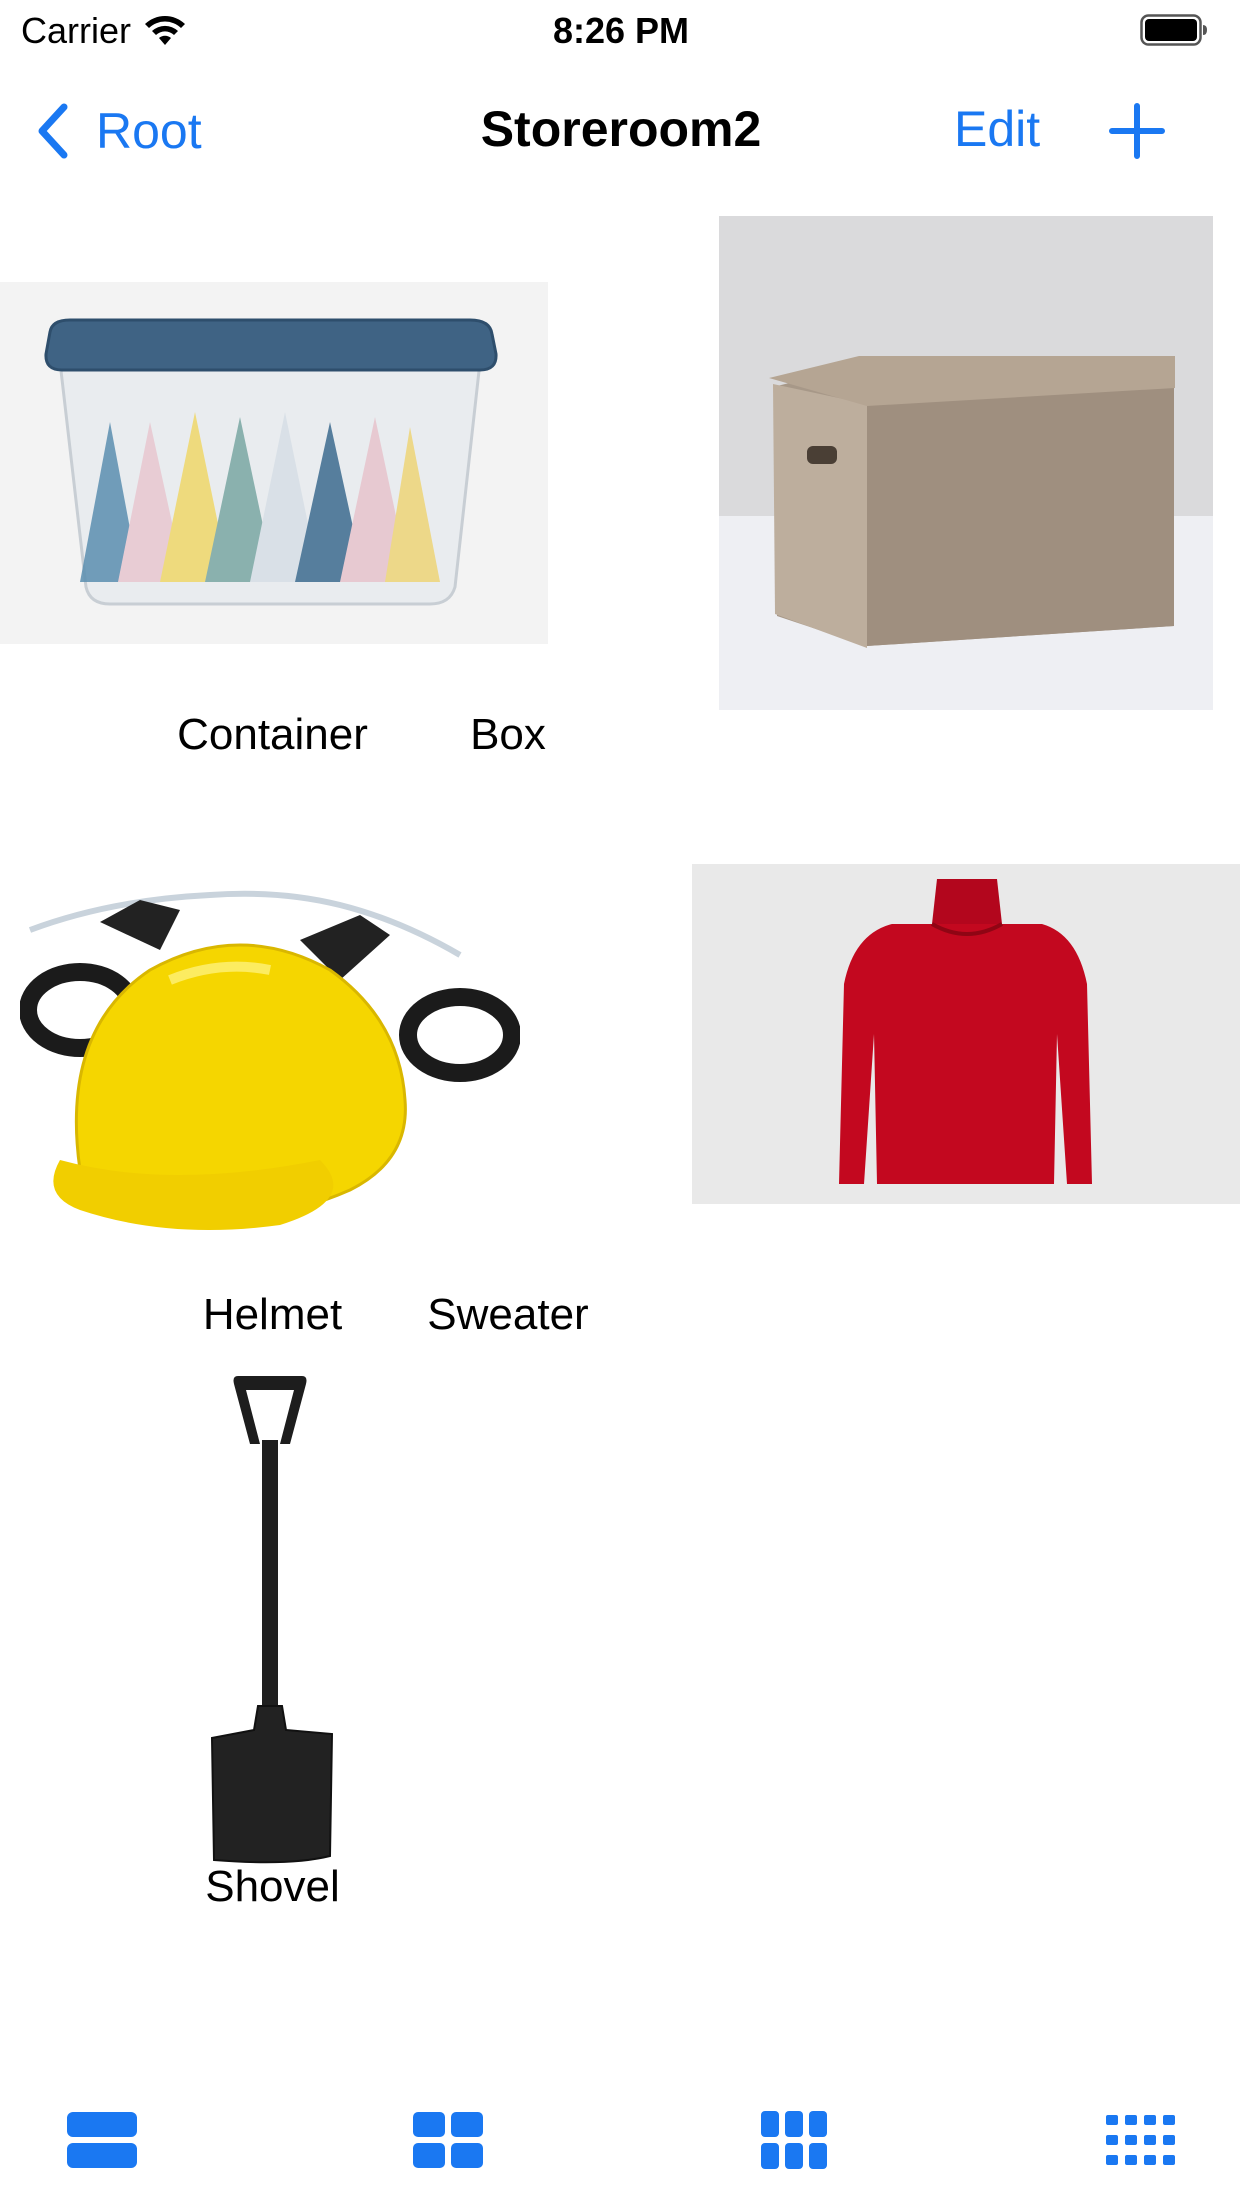  I want to click on plus-icon, so click(1137, 131).